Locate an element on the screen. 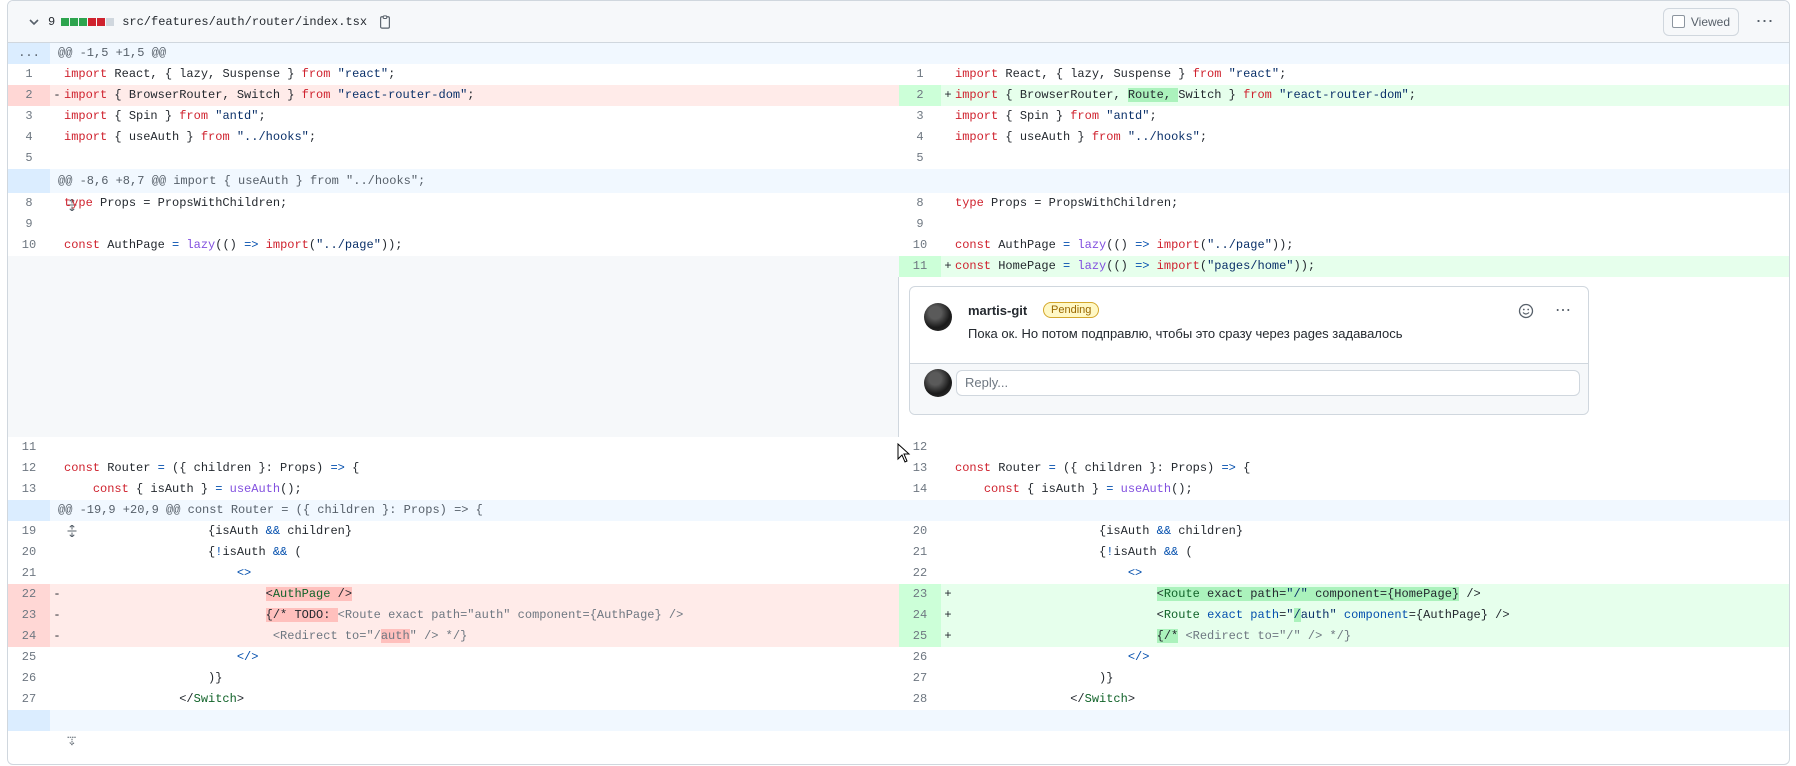 This screenshot has width=1796, height=766. mouse-cursor-icon is located at coordinates (904, 453).